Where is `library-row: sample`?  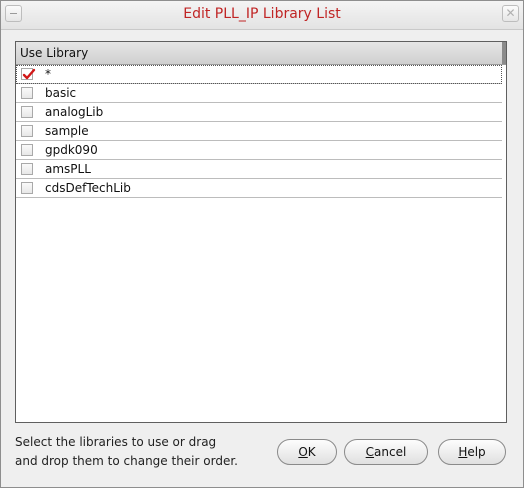
library-row: sample is located at coordinates (259, 131).